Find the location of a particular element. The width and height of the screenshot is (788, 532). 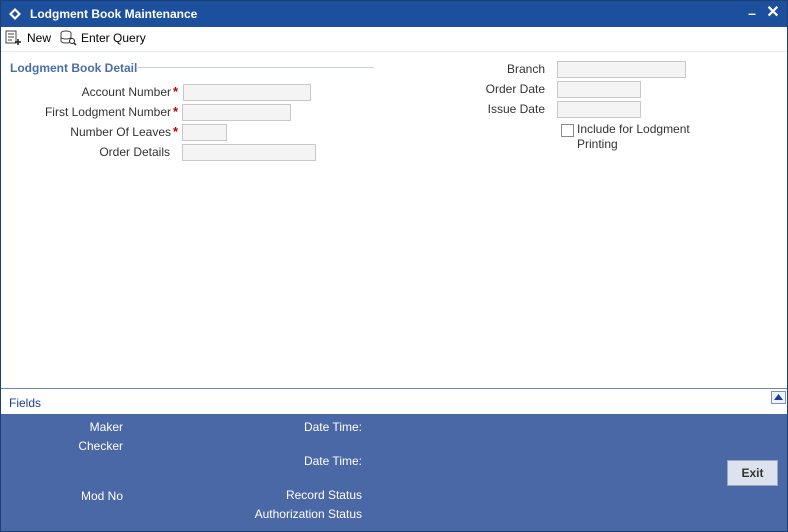

number-of-leaves-label: Number Of Leaves is located at coordinates (120, 132).